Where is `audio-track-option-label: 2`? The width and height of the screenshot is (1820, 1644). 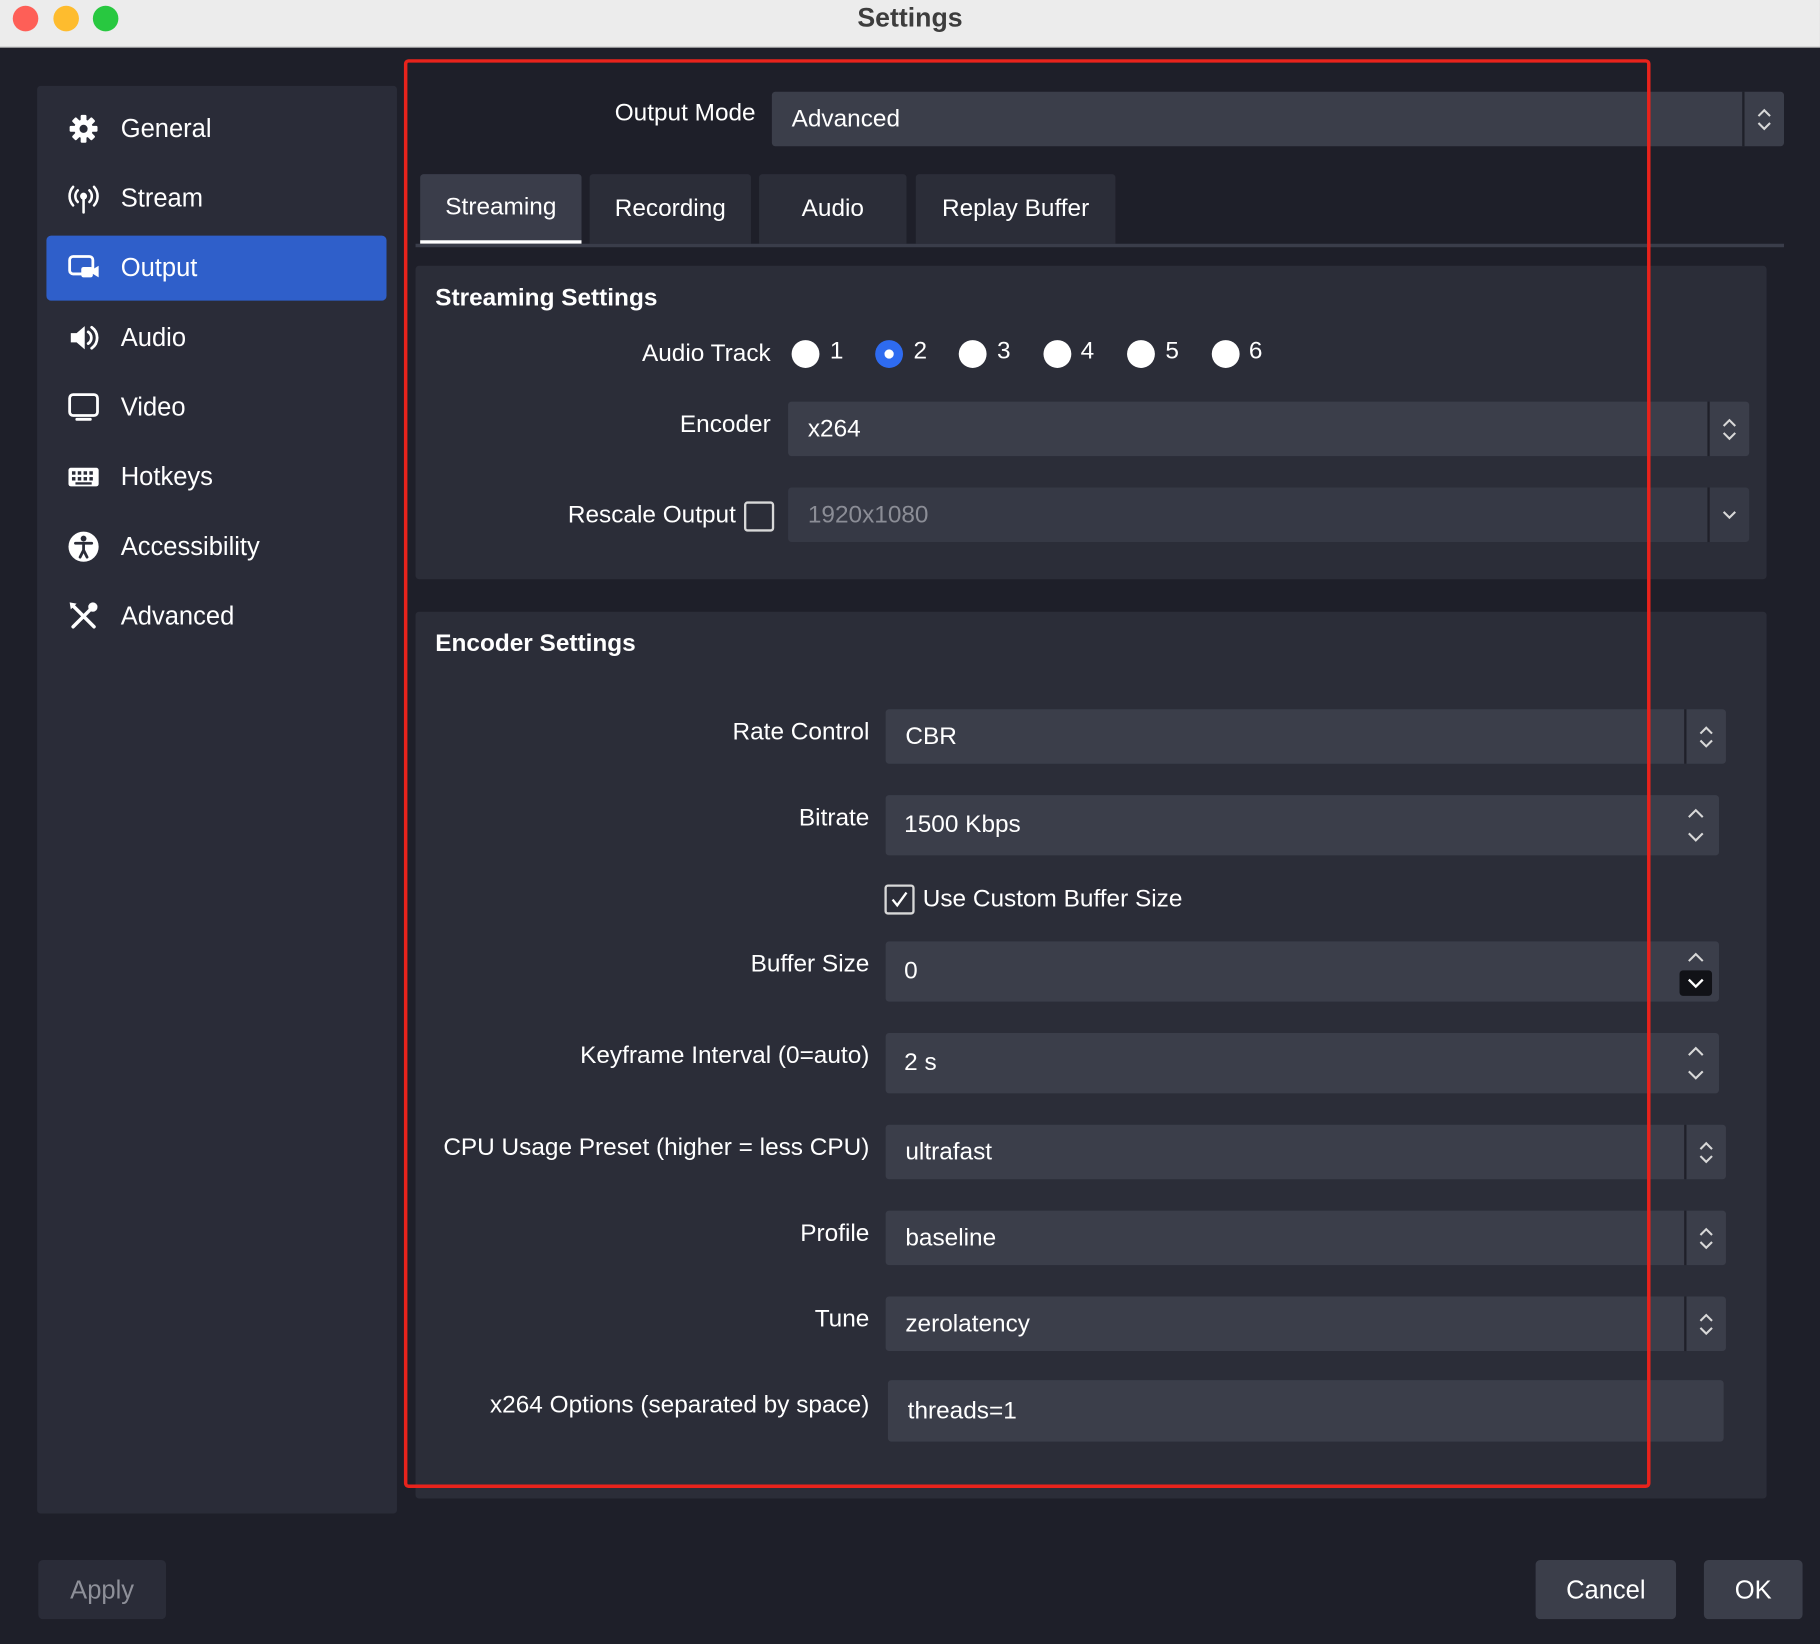 audio-track-option-label: 2 is located at coordinates (920, 351).